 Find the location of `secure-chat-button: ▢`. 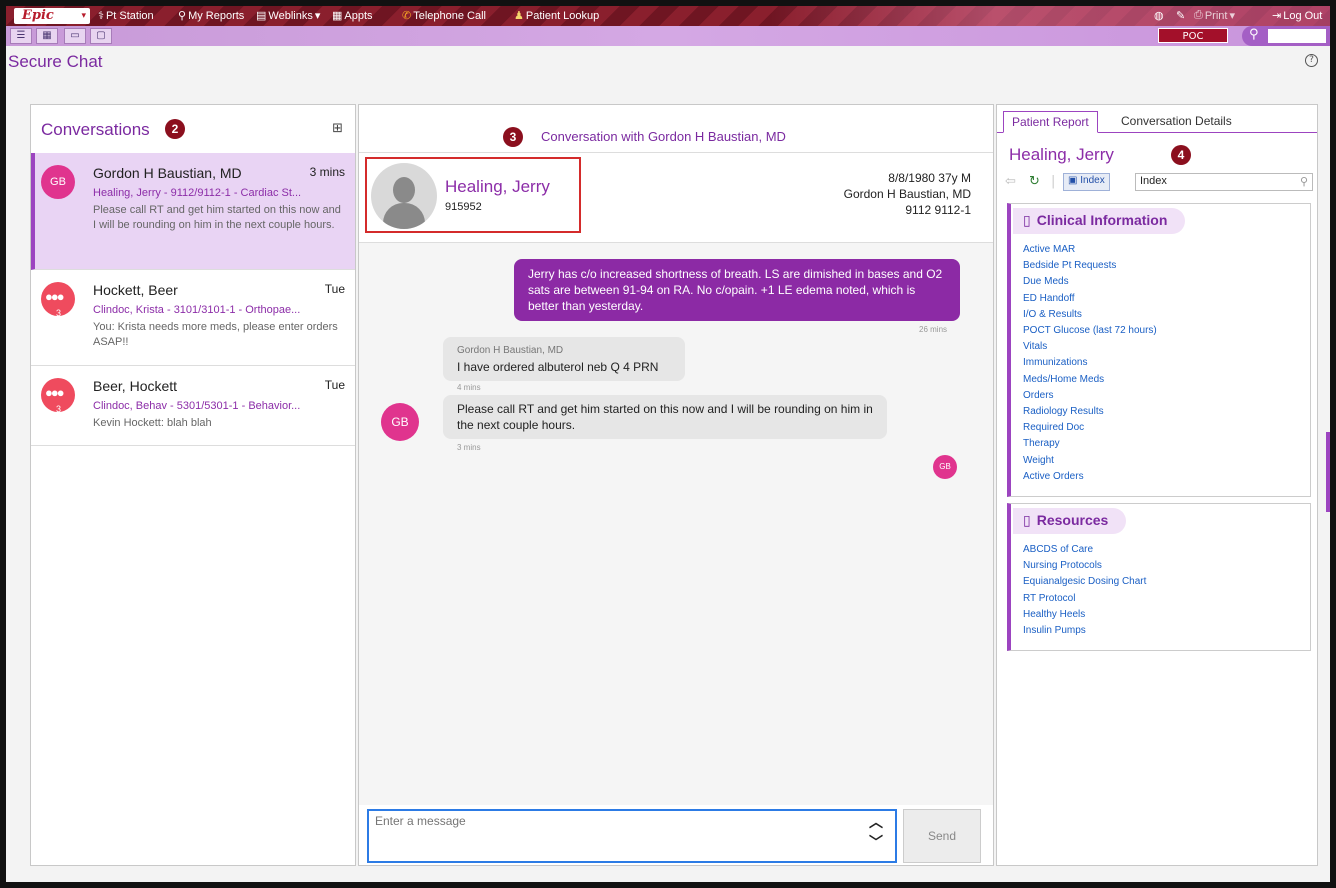

secure-chat-button: ▢ is located at coordinates (101, 36).